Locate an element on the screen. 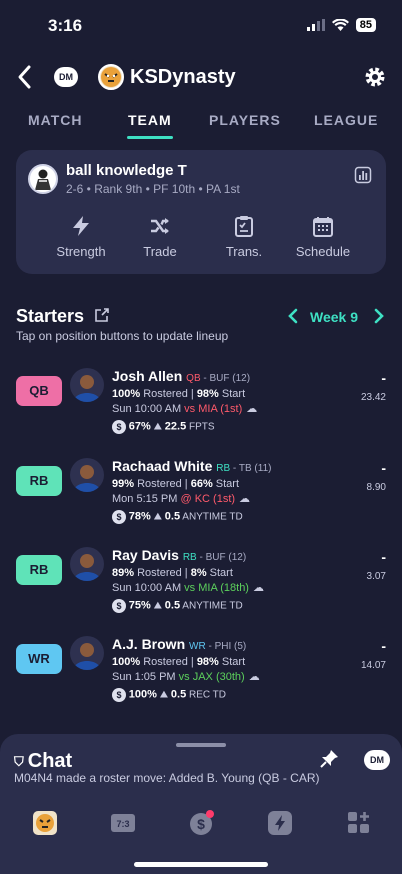  team-avatar is located at coordinates (43, 179).